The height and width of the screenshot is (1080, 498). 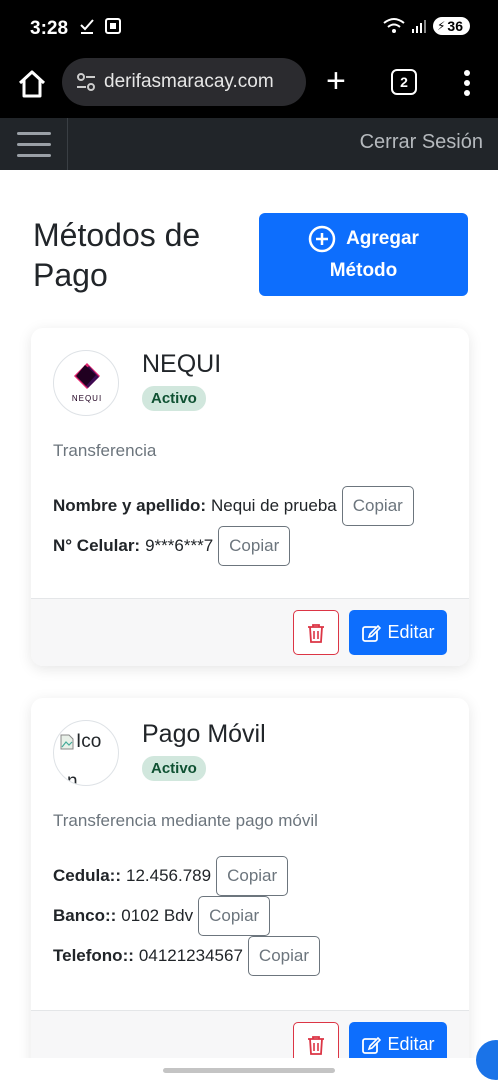 I want to click on tab-switcher-button: 2, so click(x=404, y=82).